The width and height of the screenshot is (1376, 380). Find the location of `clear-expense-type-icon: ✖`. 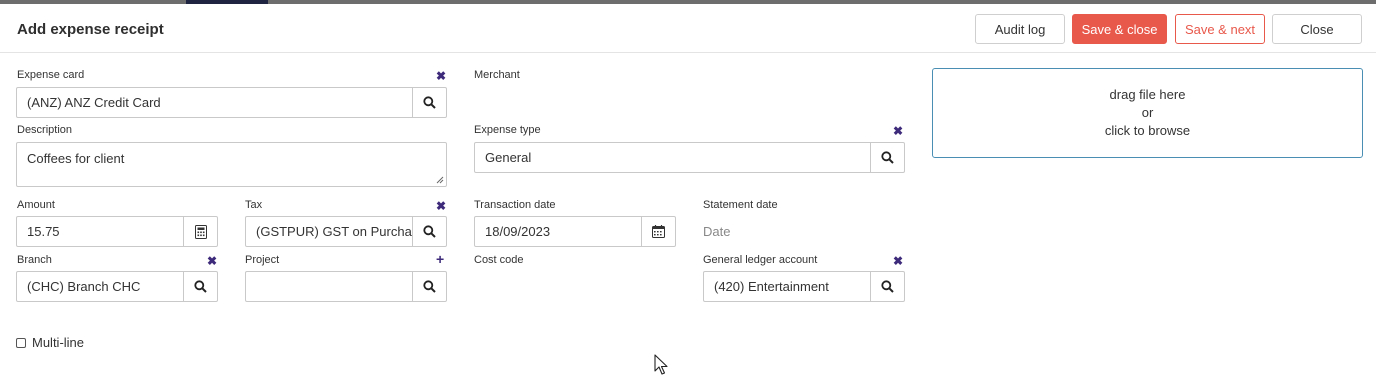

clear-expense-type-icon: ✖ is located at coordinates (898, 131).